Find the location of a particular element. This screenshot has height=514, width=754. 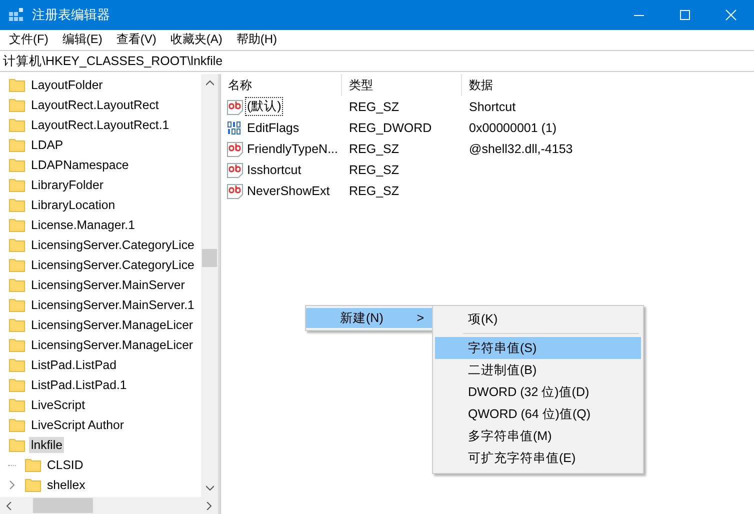

value-name: NeverShowExt is located at coordinates (288, 190).